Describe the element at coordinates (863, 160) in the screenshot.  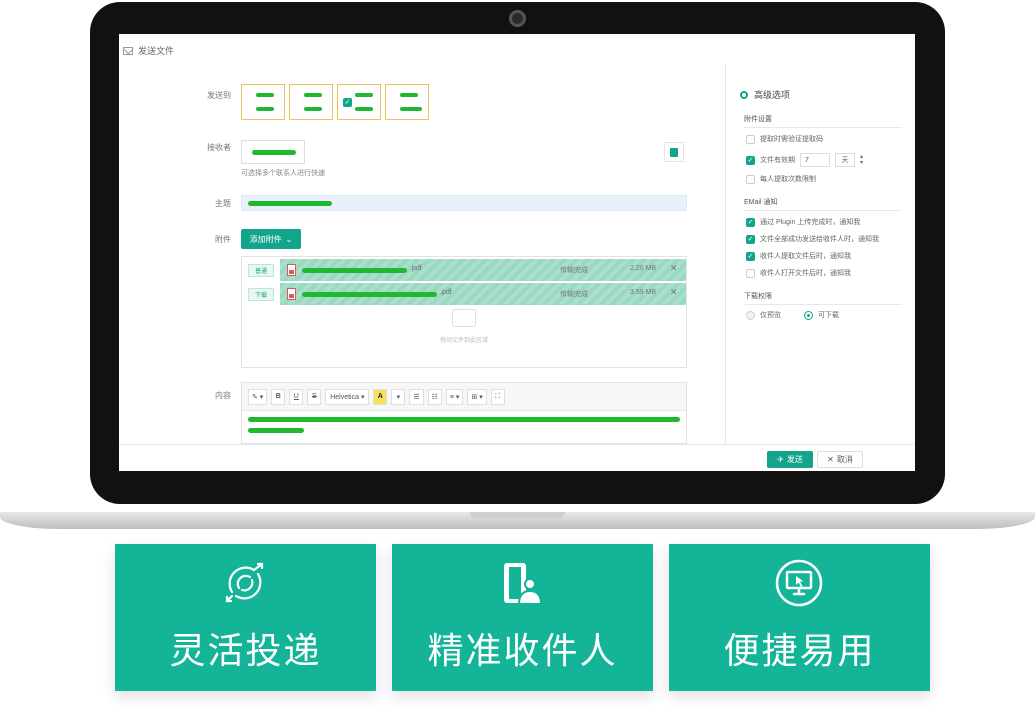
I see `stepper-arrows-icon: ▴ ▾` at that location.